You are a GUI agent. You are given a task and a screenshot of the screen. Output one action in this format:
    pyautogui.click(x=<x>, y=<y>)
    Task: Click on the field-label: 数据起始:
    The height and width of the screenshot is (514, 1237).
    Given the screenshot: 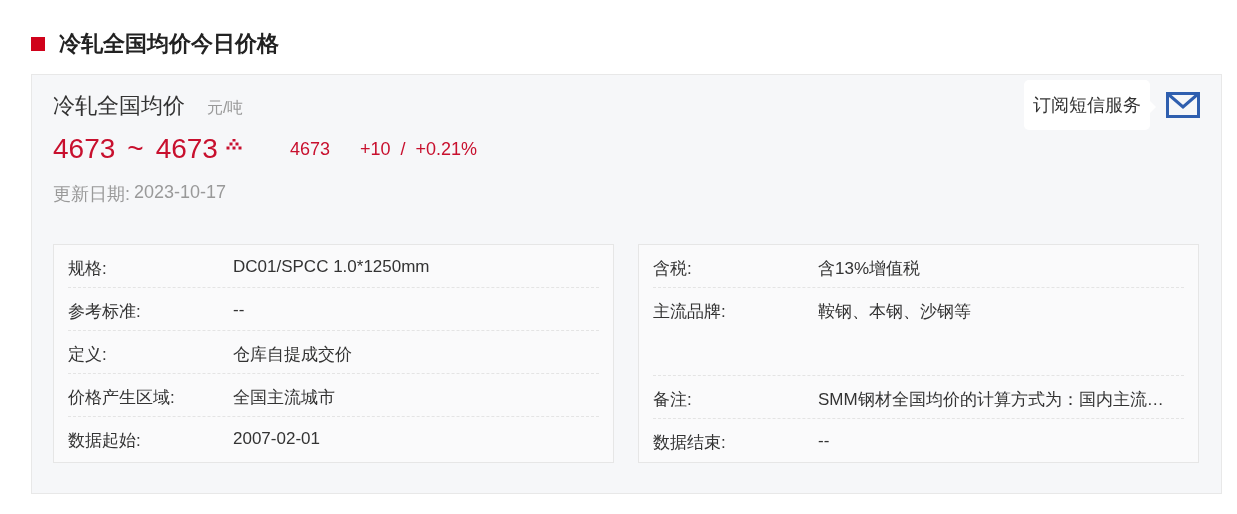 What is the action you would take?
    pyautogui.click(x=105, y=441)
    